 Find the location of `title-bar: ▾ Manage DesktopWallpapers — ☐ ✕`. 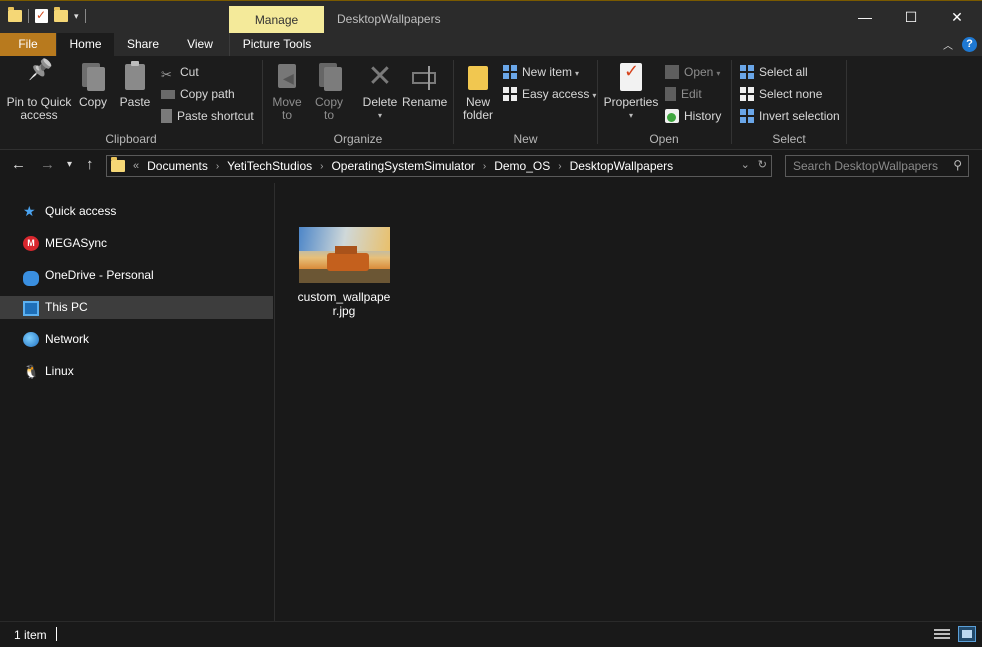

title-bar: ▾ Manage DesktopWallpapers — ☐ ✕ is located at coordinates (491, 17).